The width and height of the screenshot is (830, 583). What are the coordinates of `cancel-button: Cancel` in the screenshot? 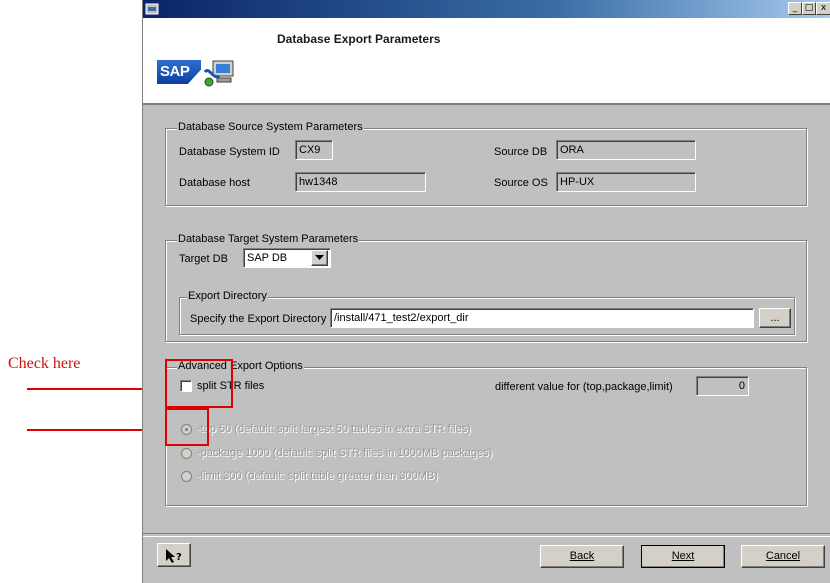 It's located at (783, 556).